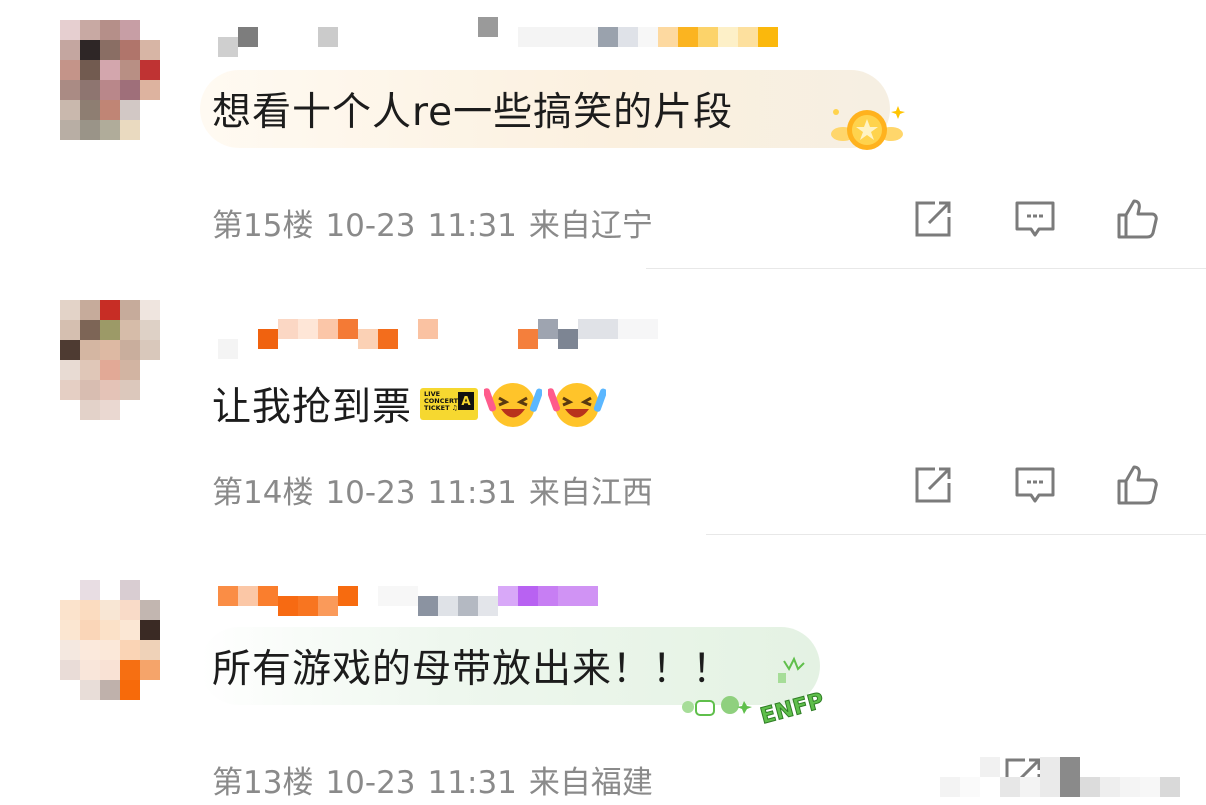 This screenshot has width=1206, height=805. What do you see at coordinates (590, 493) in the screenshot?
I see `comment-location: 来自江西` at bounding box center [590, 493].